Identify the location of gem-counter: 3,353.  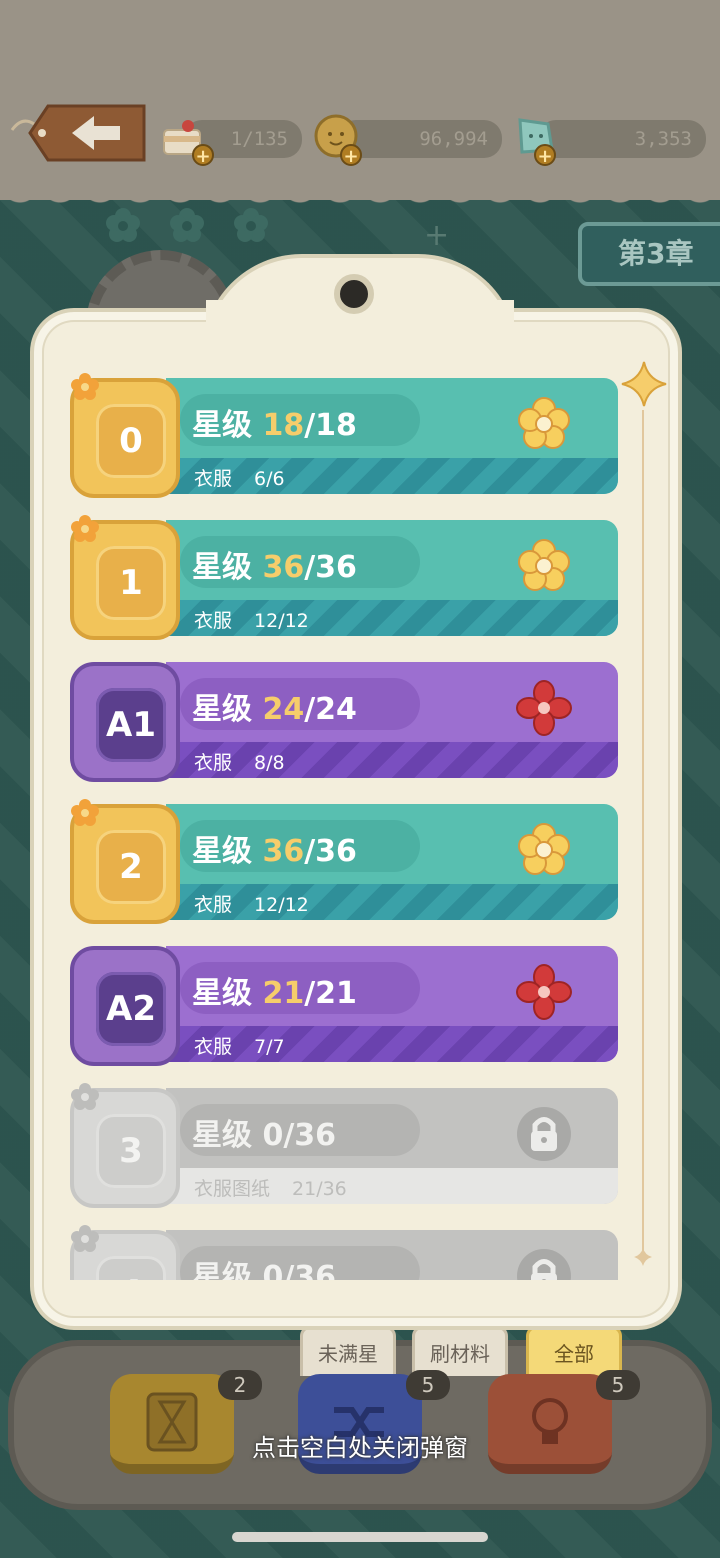
(622, 139).